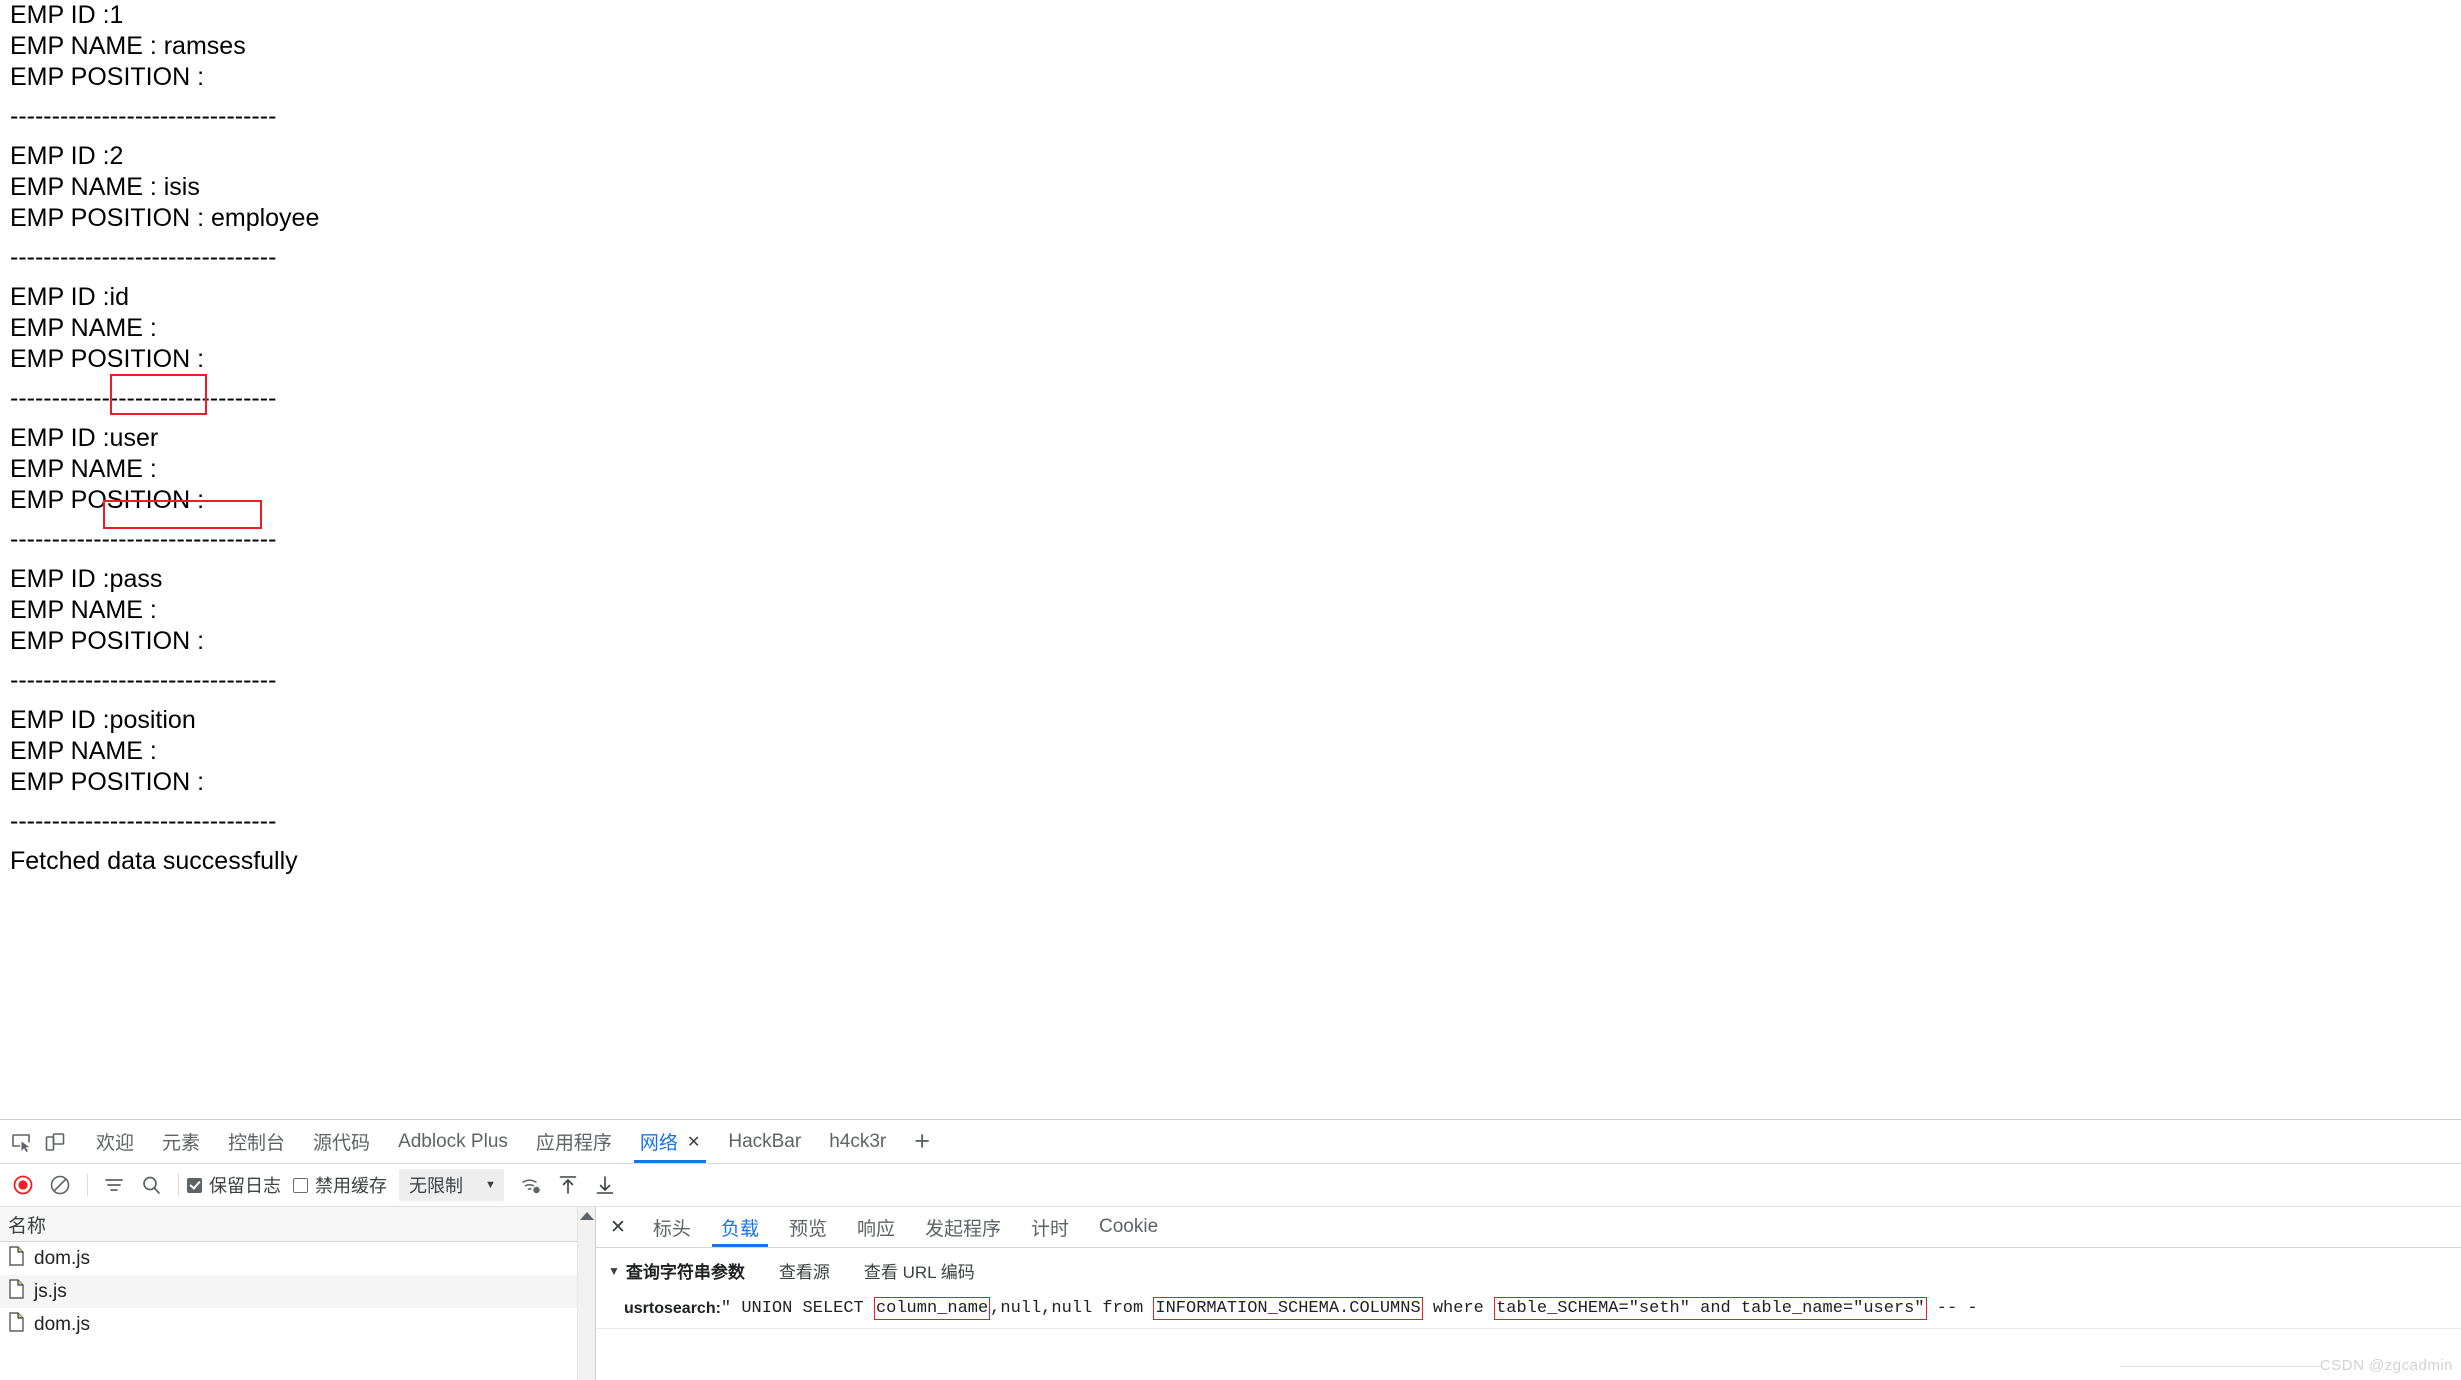 The width and height of the screenshot is (2461, 1380). I want to click on chevron-down-icon: ▼, so click(614, 1271).